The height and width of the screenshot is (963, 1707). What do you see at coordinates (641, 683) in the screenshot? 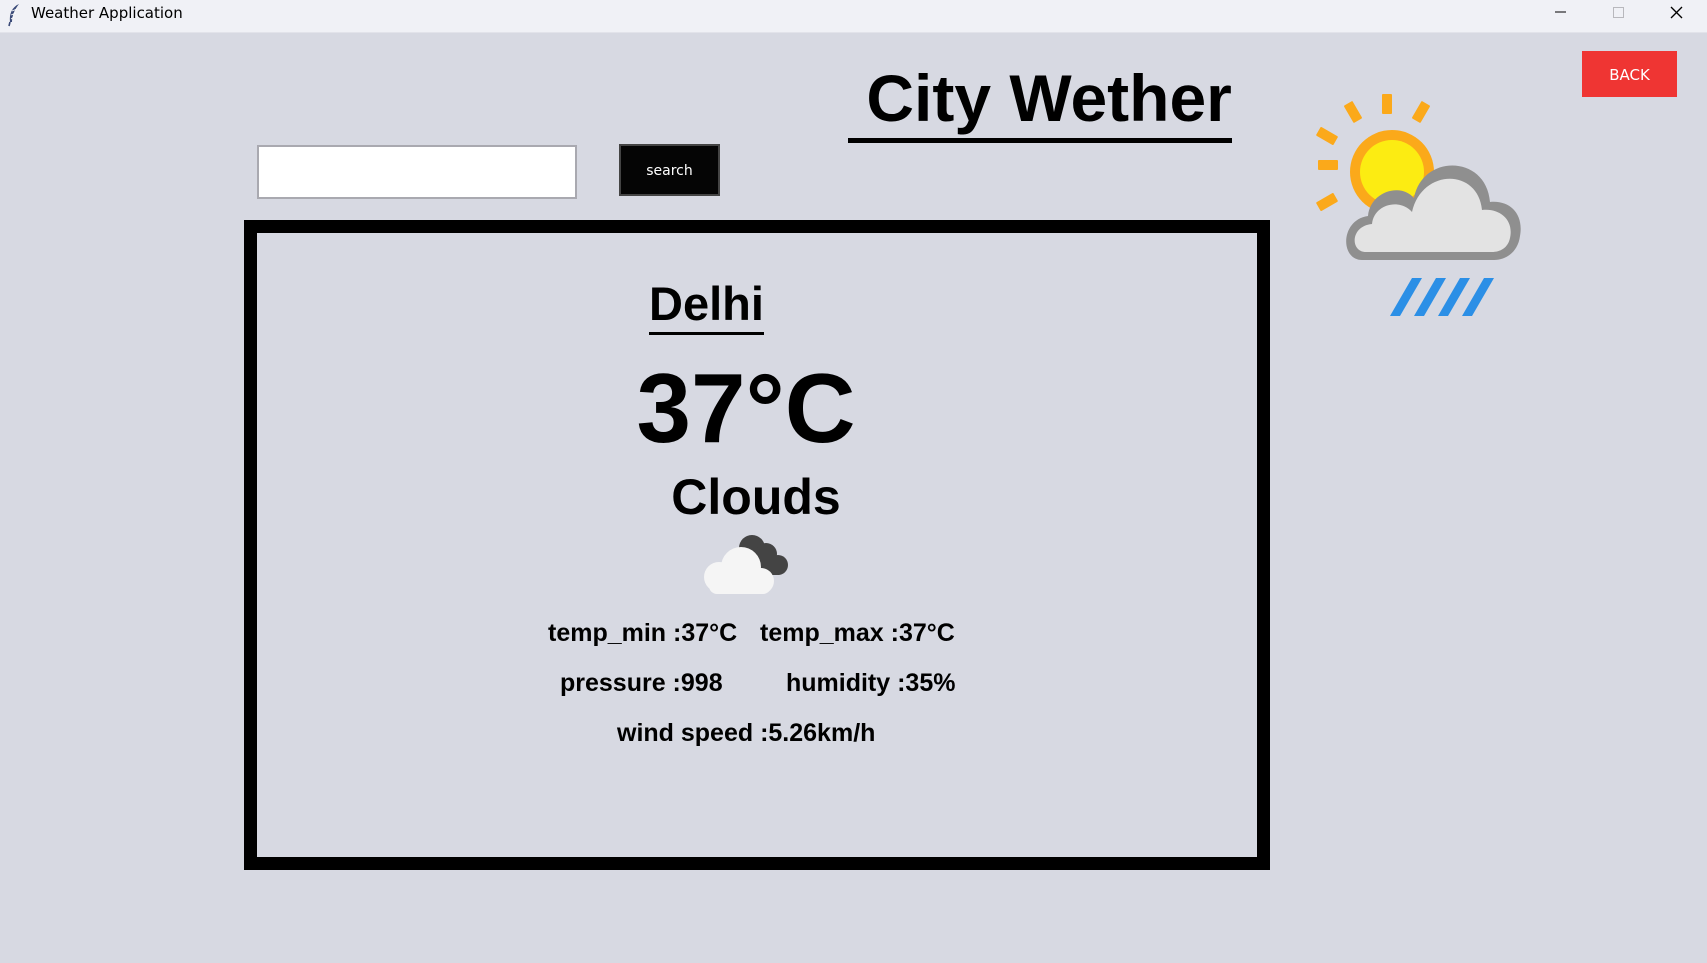
I see `pressure: pressure :998` at bounding box center [641, 683].